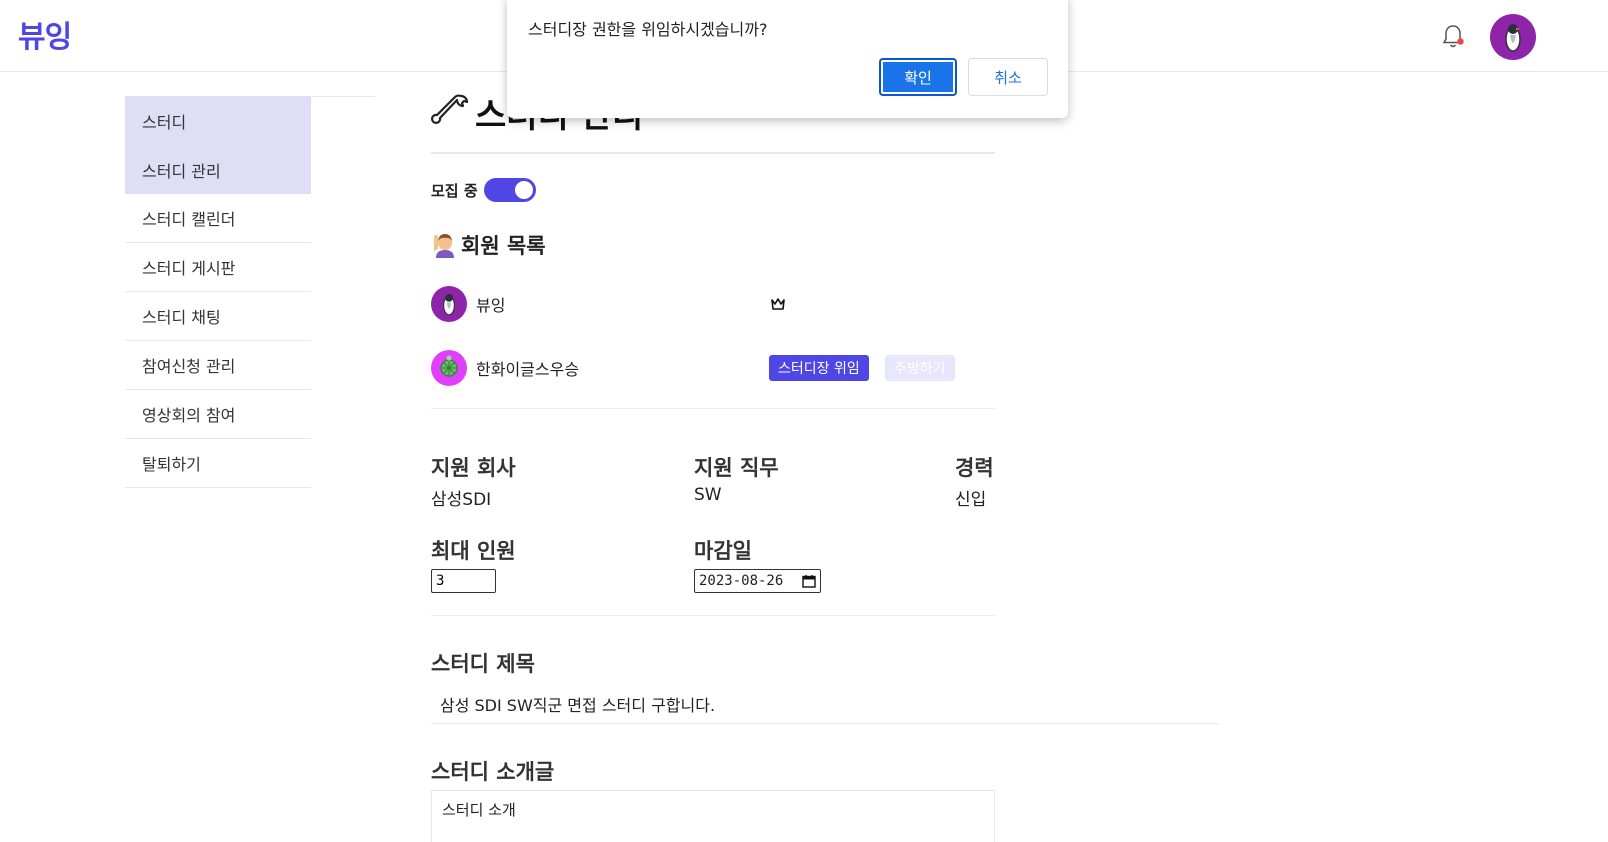 The width and height of the screenshot is (1608, 842). I want to click on member-row: 한화이글스우승 스터디장 위임 추방하기, so click(696, 368).